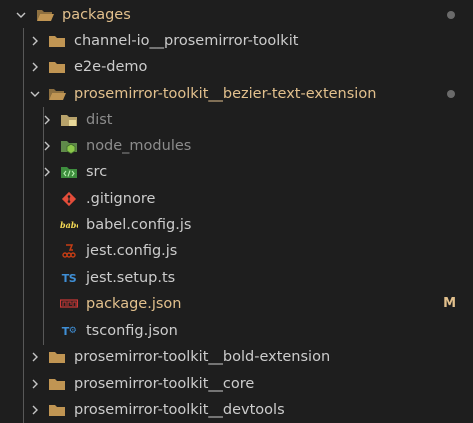  What do you see at coordinates (449, 303) in the screenshot?
I see `git-modified-badge: M` at bounding box center [449, 303].